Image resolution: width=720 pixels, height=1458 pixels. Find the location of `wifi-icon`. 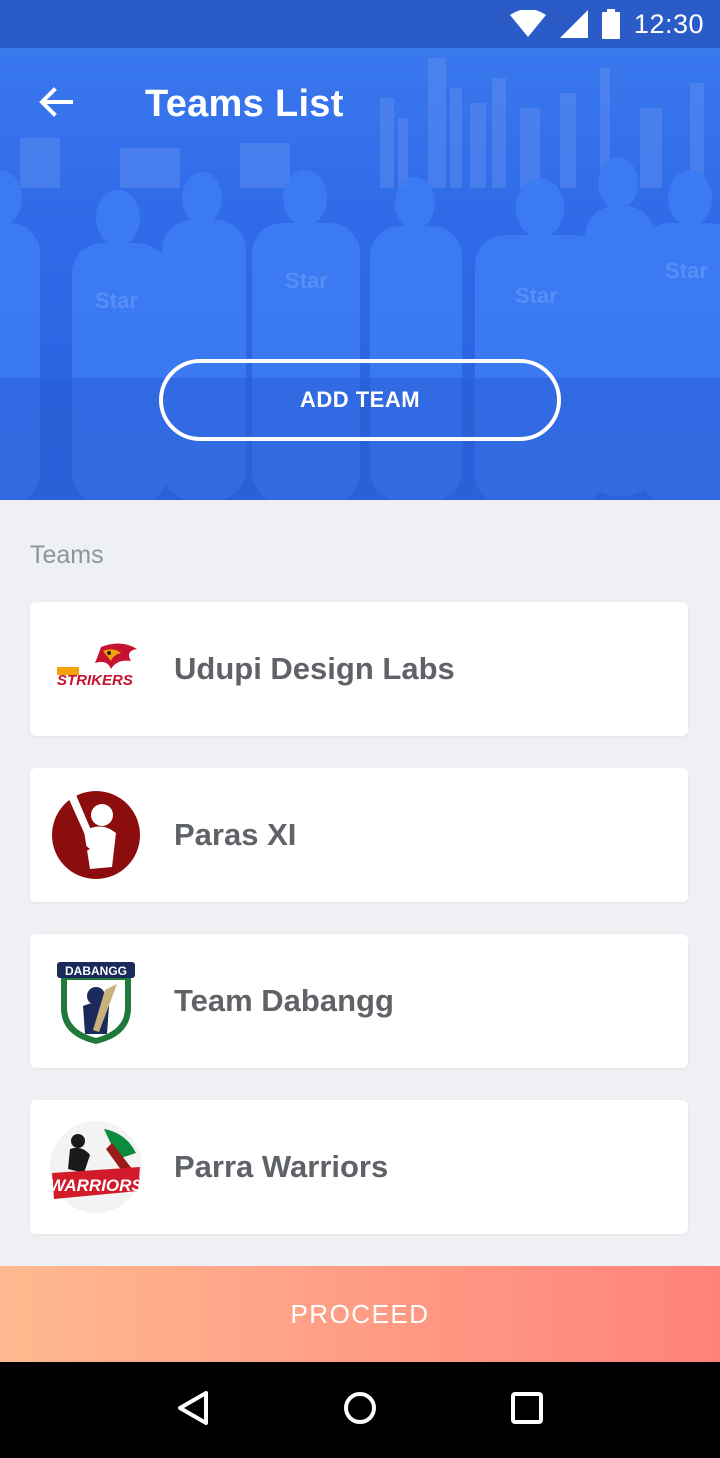

wifi-icon is located at coordinates (527, 24).